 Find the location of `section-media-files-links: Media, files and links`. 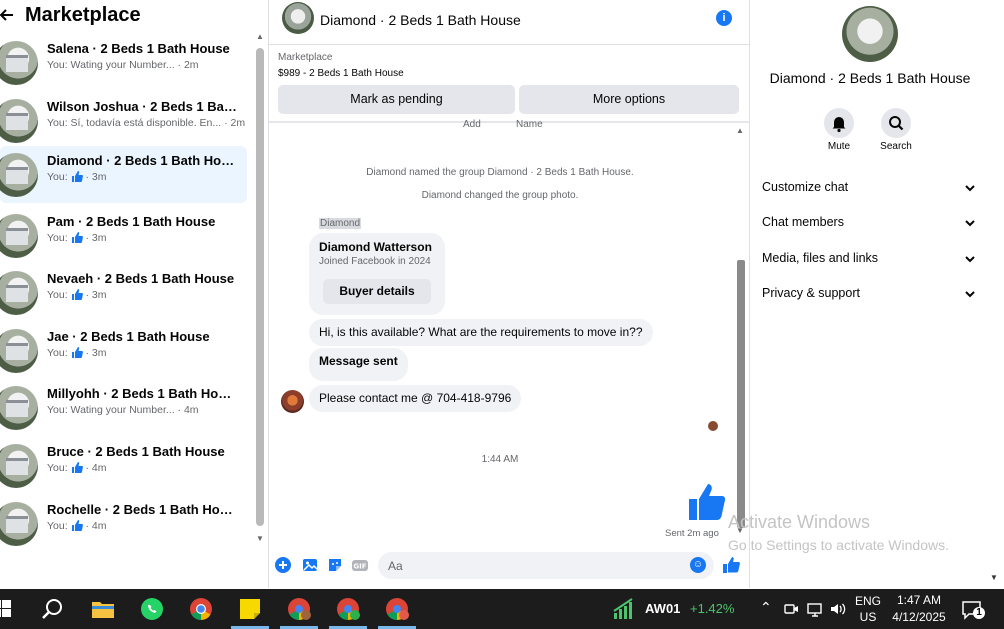

section-media-files-links: Media, files and links is located at coordinates (869, 261).